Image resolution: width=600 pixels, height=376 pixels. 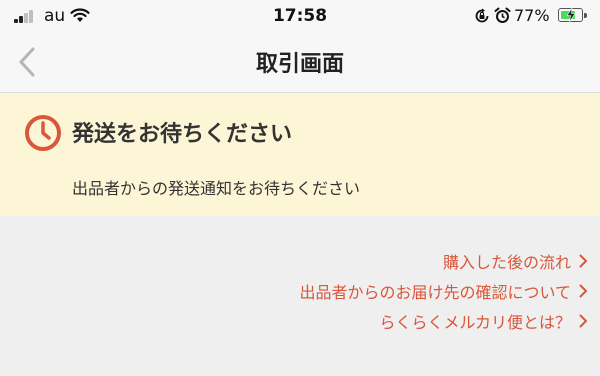 I want to click on help-links: 購入した後の流れ 出品者からのお届け先の確認について らくらくメルカリ便とは？, so click(x=443, y=291).